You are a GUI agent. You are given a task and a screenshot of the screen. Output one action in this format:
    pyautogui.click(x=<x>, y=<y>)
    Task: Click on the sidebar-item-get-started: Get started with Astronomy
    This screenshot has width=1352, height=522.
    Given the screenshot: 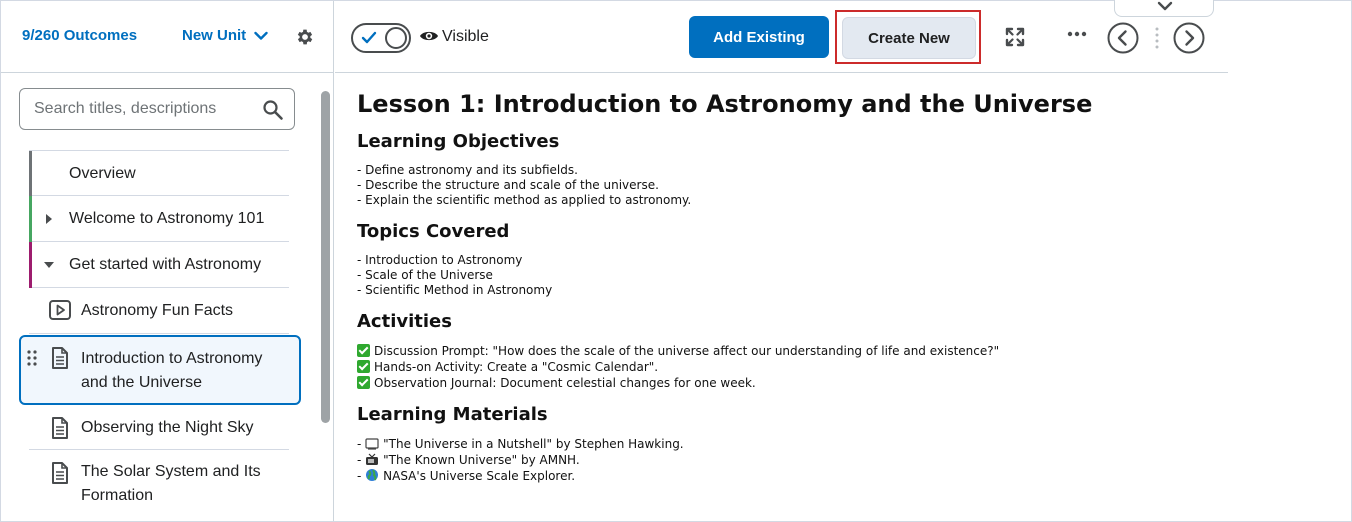 What is the action you would take?
    pyautogui.click(x=159, y=265)
    